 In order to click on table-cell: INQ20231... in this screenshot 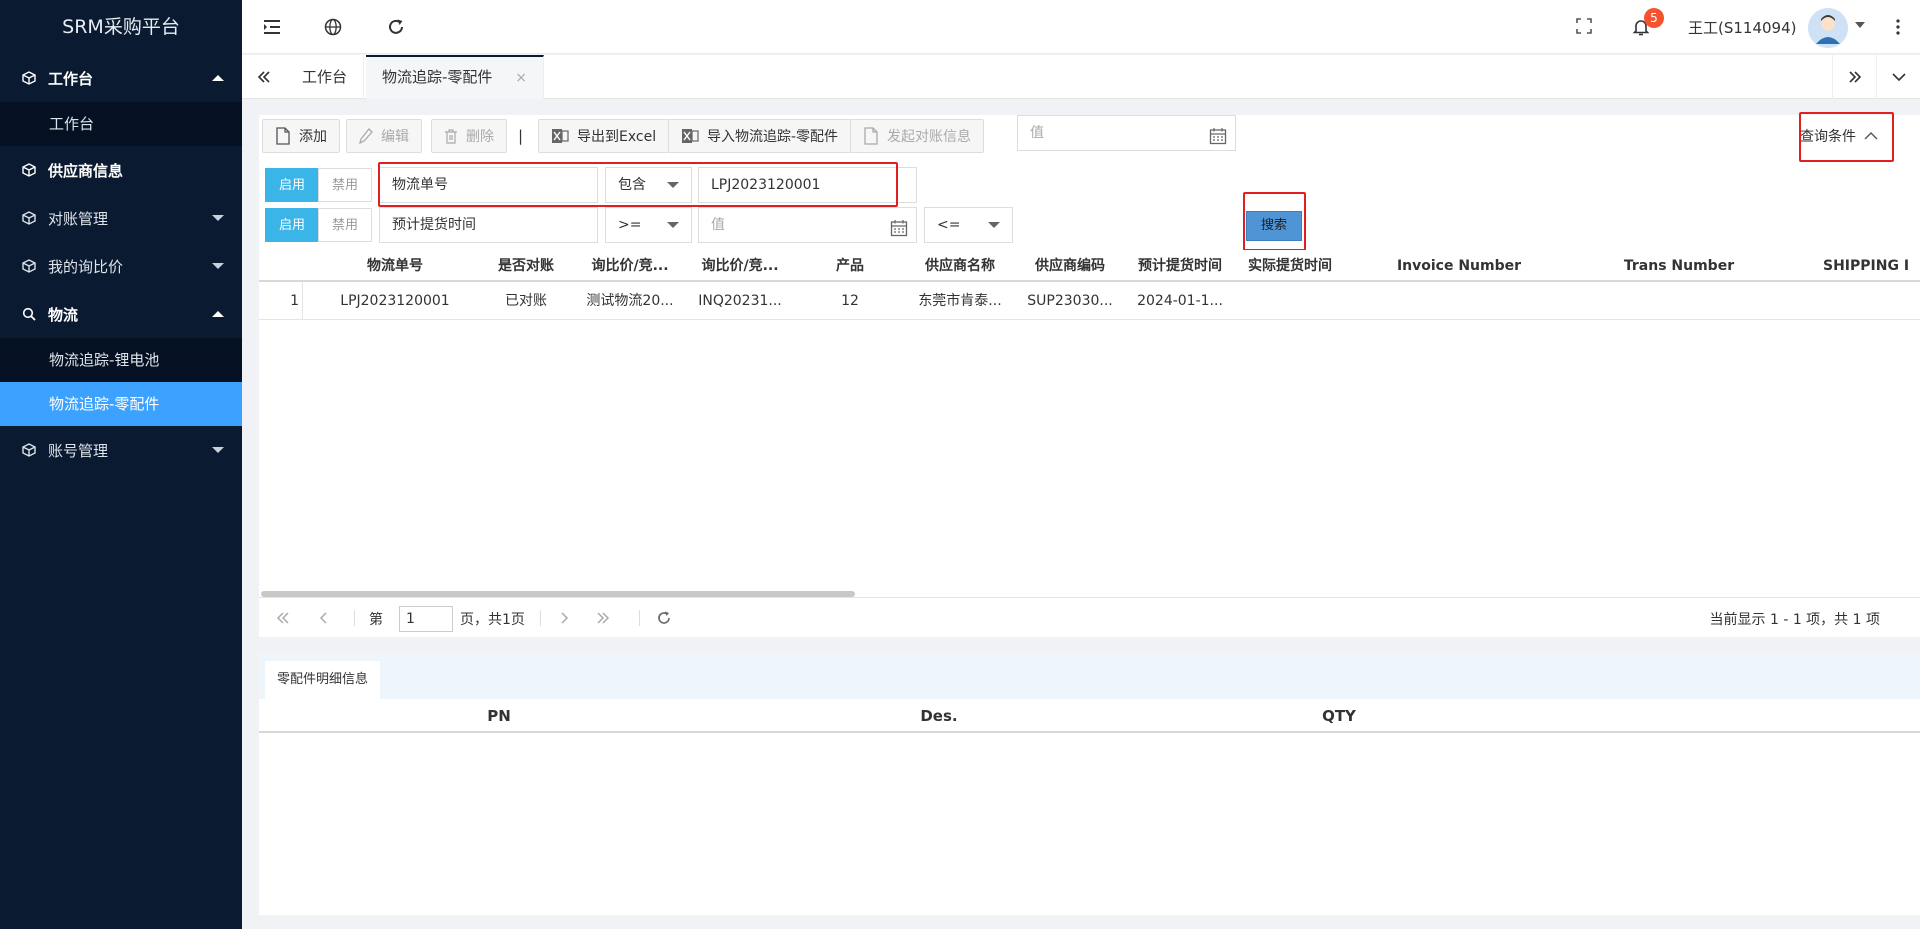, I will do `click(740, 301)`.